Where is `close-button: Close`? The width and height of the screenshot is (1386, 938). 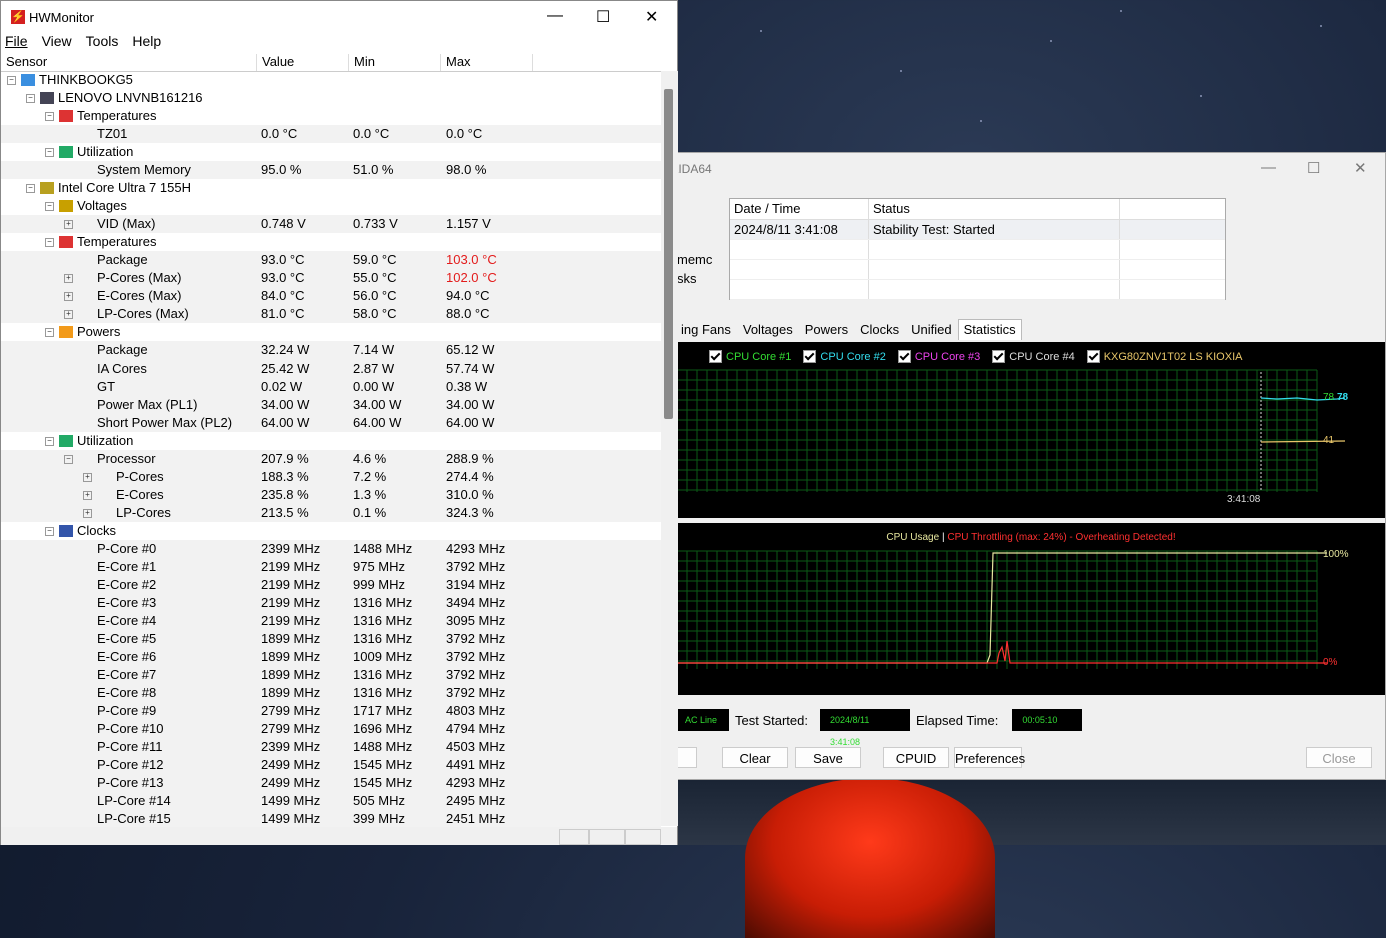 close-button: Close is located at coordinates (1339, 757).